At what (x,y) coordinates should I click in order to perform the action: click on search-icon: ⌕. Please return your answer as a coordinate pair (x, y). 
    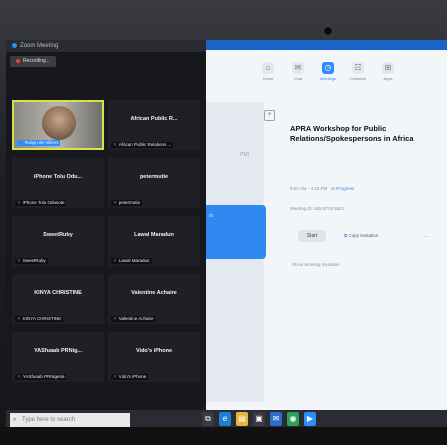
    Looking at the image, I should click on (15, 420).